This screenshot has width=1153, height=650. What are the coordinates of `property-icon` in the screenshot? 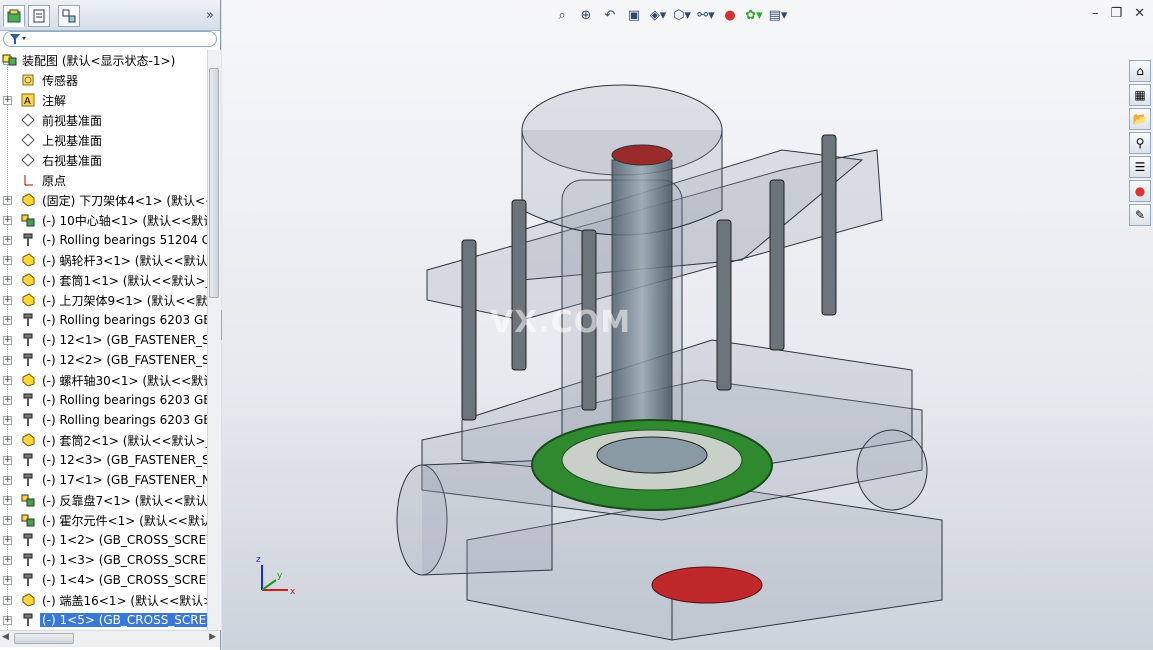 It's located at (39, 16).